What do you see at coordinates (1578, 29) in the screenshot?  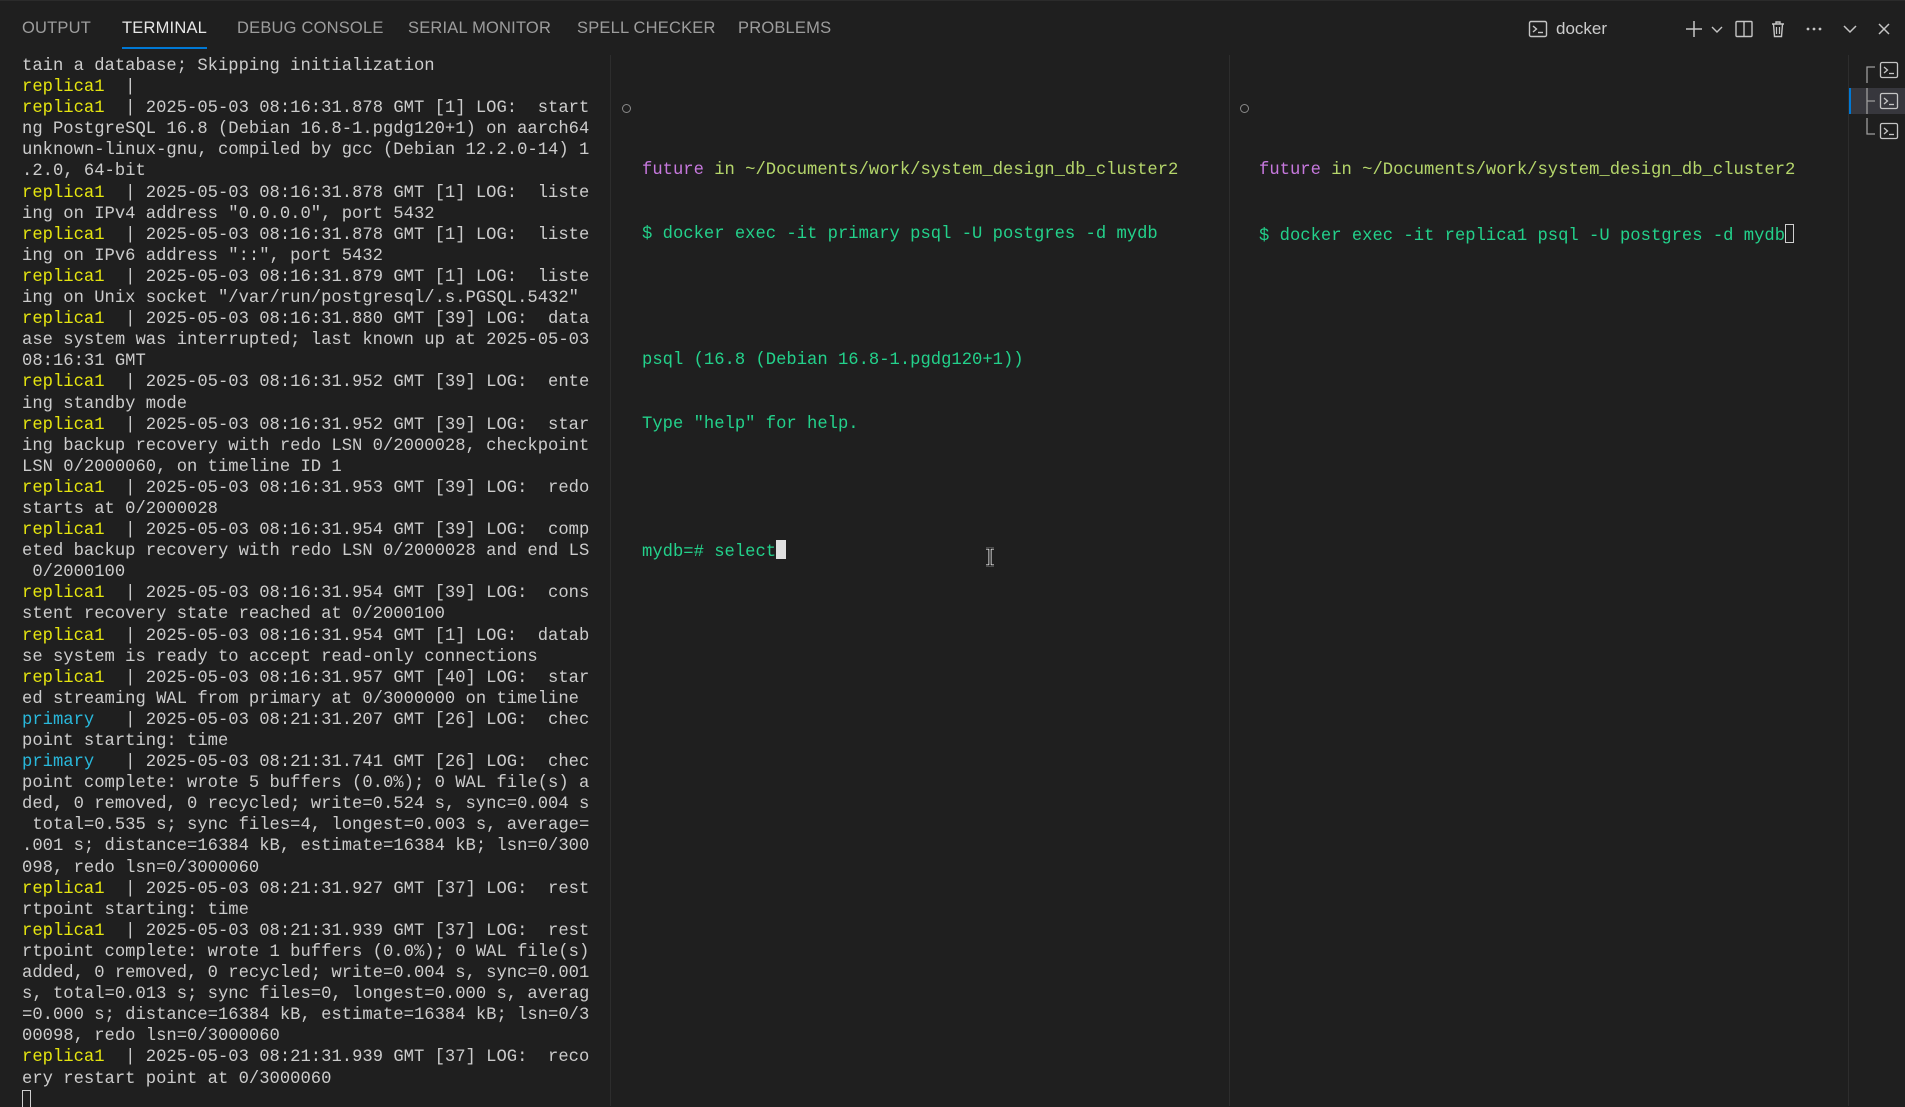 I see `terminal-selector: docker` at bounding box center [1578, 29].